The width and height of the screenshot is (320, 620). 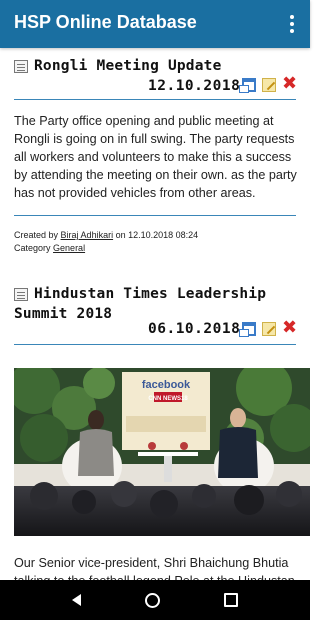 What do you see at coordinates (150, 294) in the screenshot?
I see `post-title: Hindustan Times Leadership` at bounding box center [150, 294].